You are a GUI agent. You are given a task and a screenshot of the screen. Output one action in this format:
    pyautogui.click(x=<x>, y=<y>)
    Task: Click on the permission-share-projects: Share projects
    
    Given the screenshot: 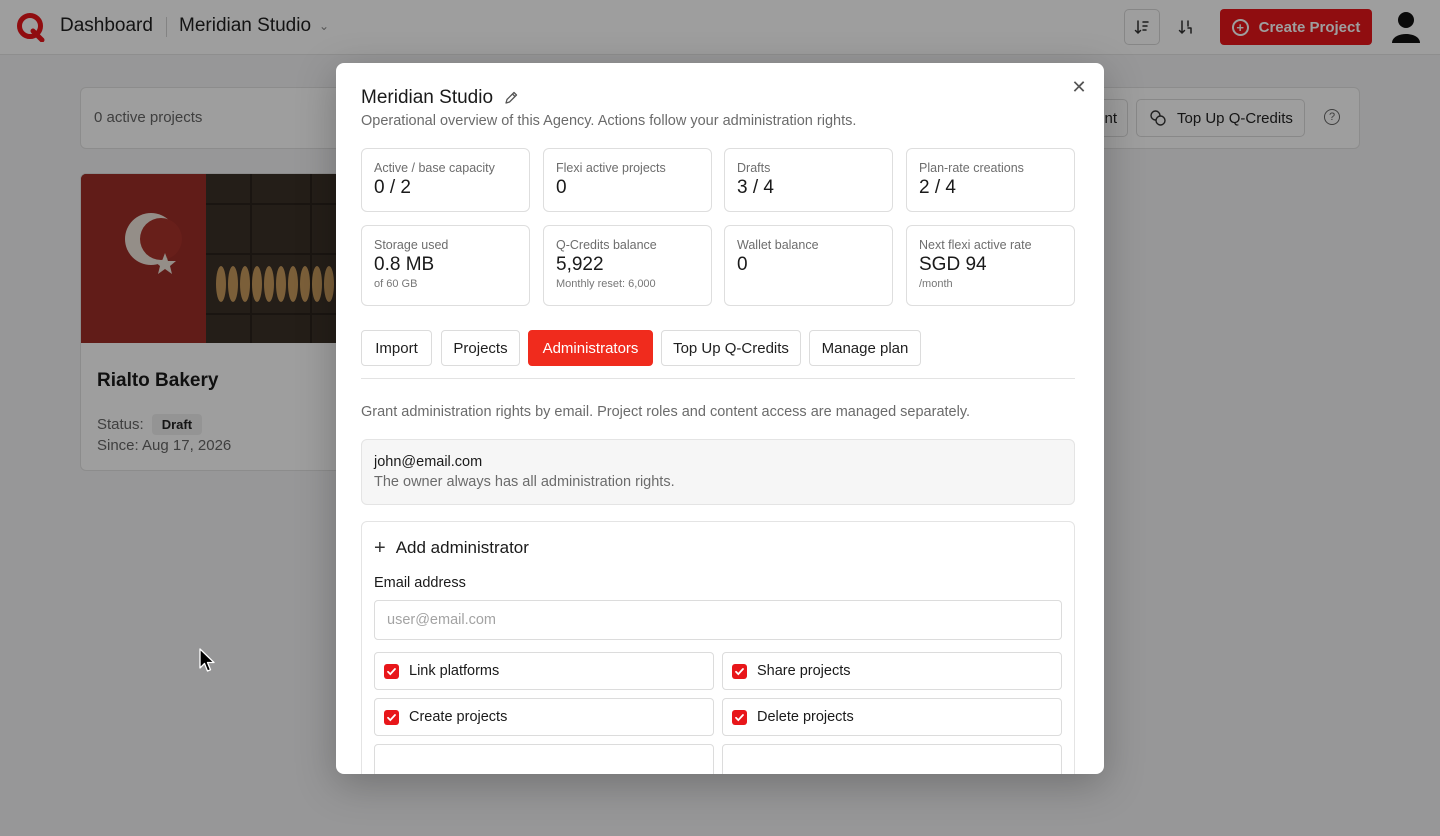 What is the action you would take?
    pyautogui.click(x=892, y=671)
    